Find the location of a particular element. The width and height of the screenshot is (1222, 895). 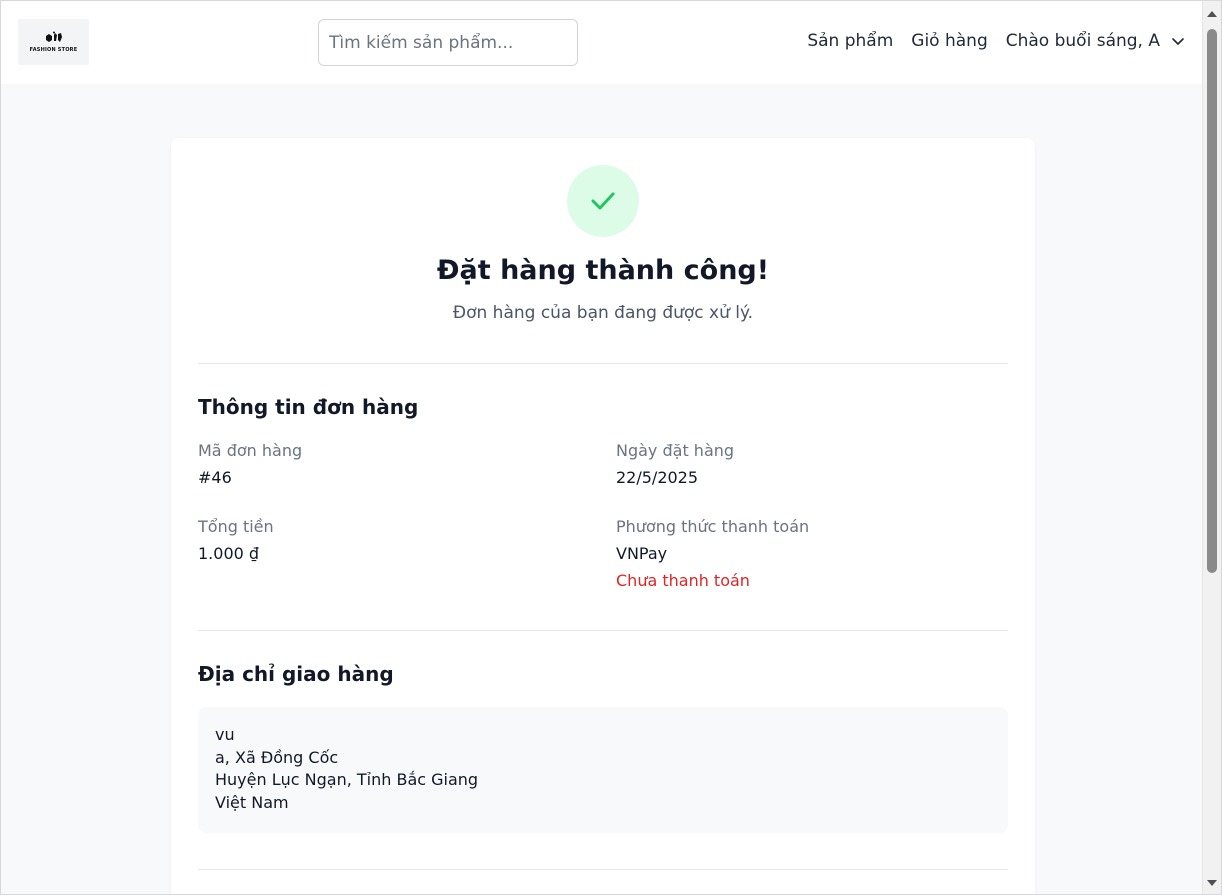

page-subtitle: Đơn hàng của bạn đang được xử lý. is located at coordinates (603, 313).